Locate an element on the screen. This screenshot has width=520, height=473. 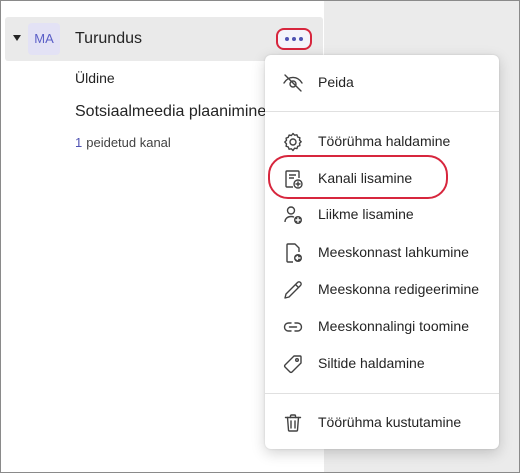
eye-off-icon is located at coordinates (293, 83).